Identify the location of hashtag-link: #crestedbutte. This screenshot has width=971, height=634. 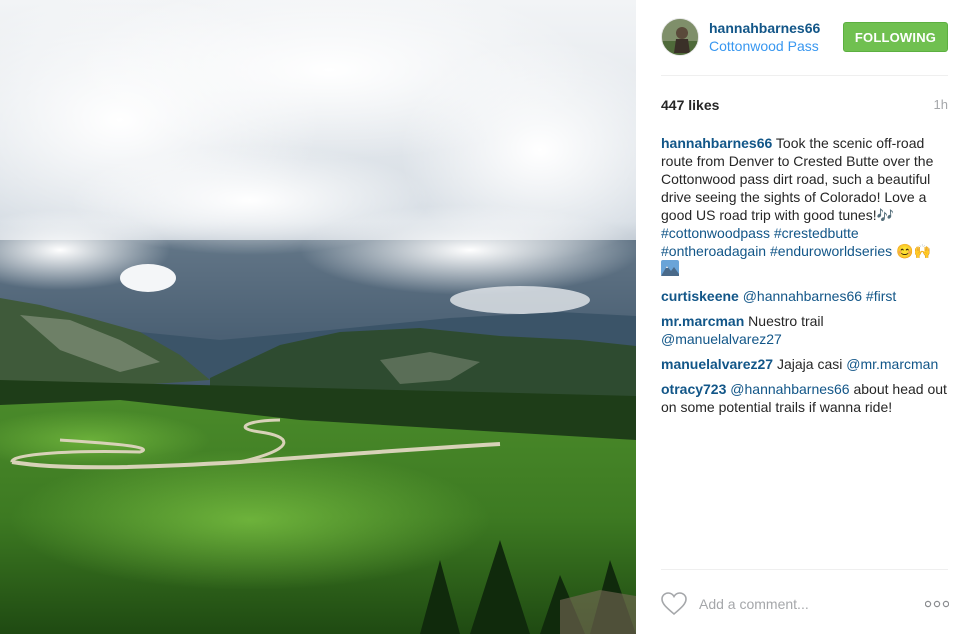
(816, 233).